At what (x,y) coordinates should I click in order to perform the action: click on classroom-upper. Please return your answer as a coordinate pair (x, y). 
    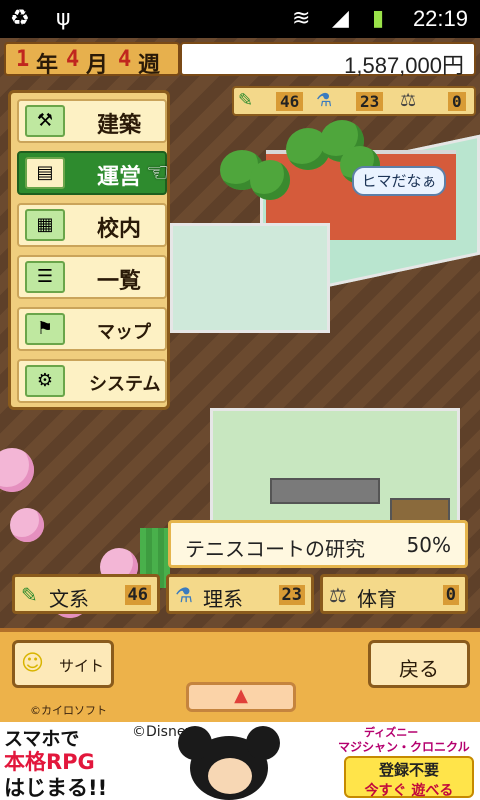
    Looking at the image, I should click on (250, 278).